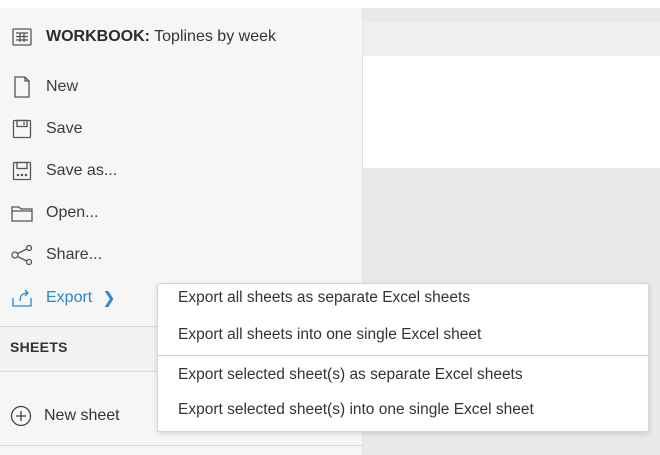 This screenshot has width=660, height=455. I want to click on share-icon, so click(22, 255).